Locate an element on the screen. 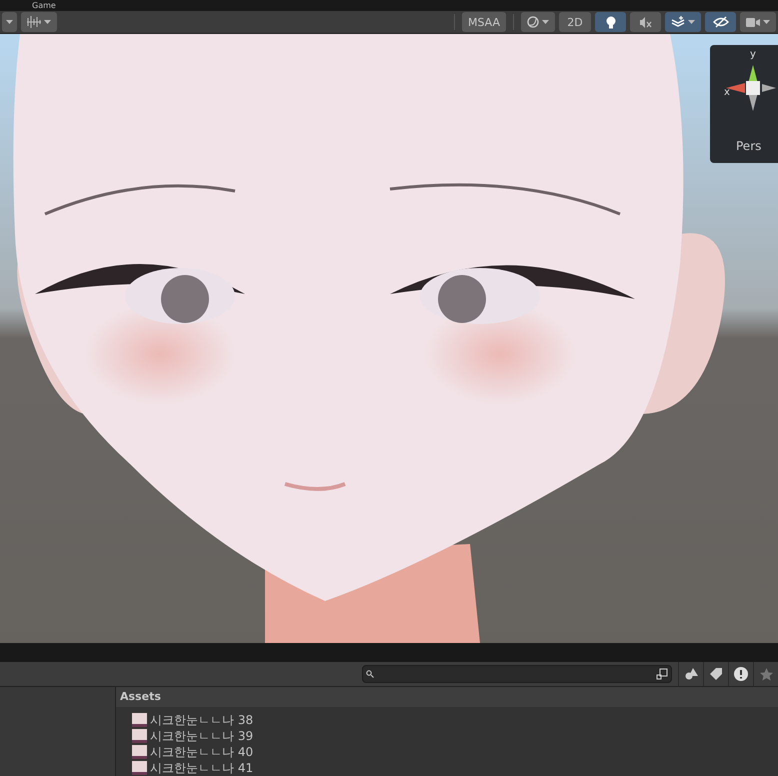 The image size is (778, 776). layers-icon is located at coordinates (678, 22).